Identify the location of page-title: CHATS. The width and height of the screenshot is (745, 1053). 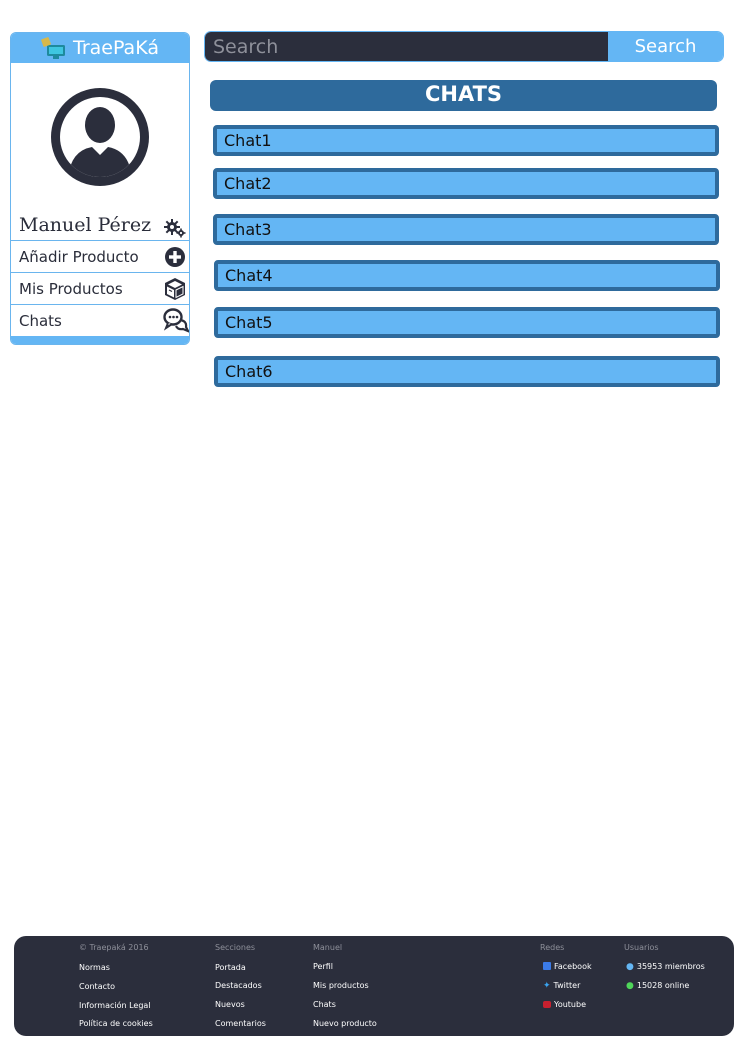
(463, 95).